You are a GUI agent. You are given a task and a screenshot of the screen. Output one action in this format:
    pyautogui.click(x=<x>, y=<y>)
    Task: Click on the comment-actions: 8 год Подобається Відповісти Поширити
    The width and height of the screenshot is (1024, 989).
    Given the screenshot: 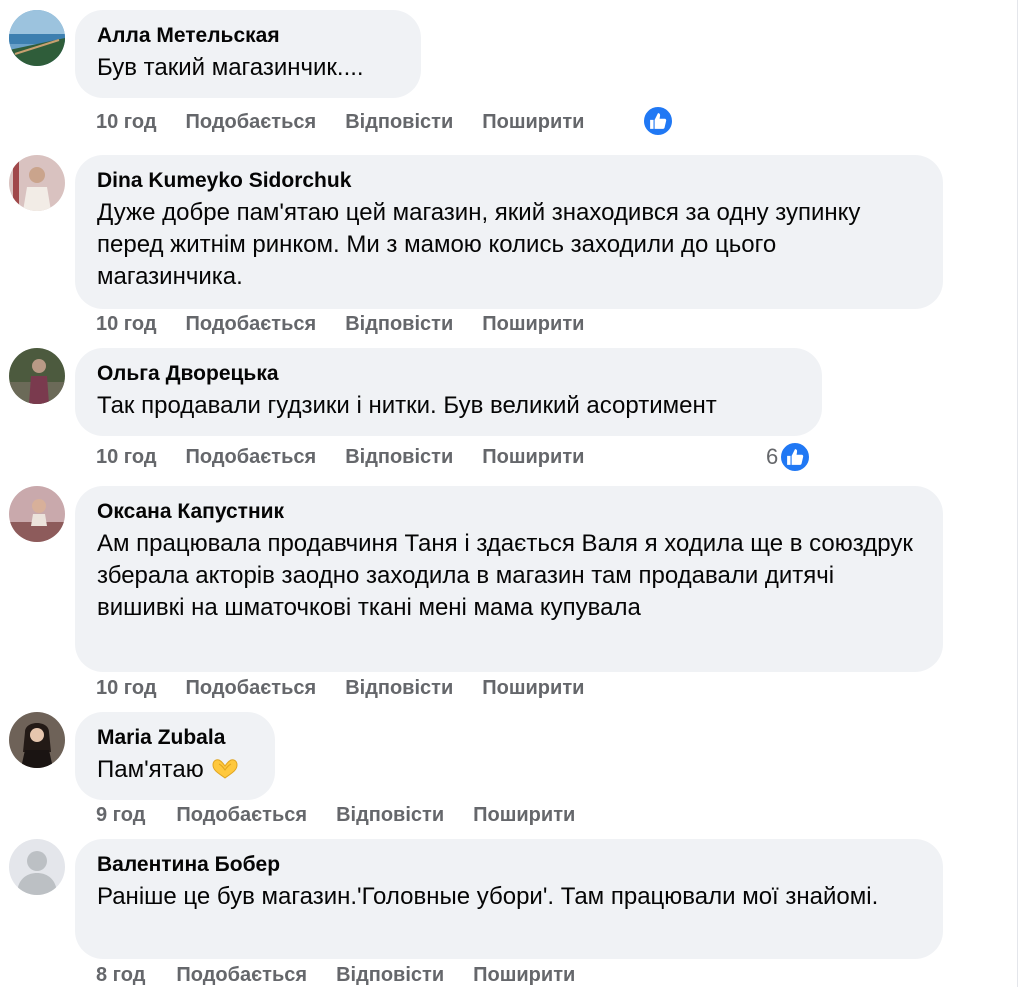 What is the action you would take?
    pyautogui.click(x=350, y=975)
    